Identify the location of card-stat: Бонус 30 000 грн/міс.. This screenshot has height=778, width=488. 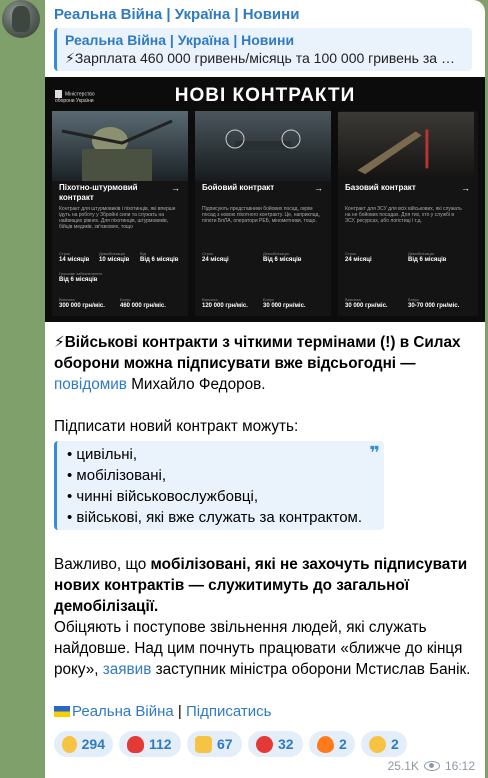
(284, 303).